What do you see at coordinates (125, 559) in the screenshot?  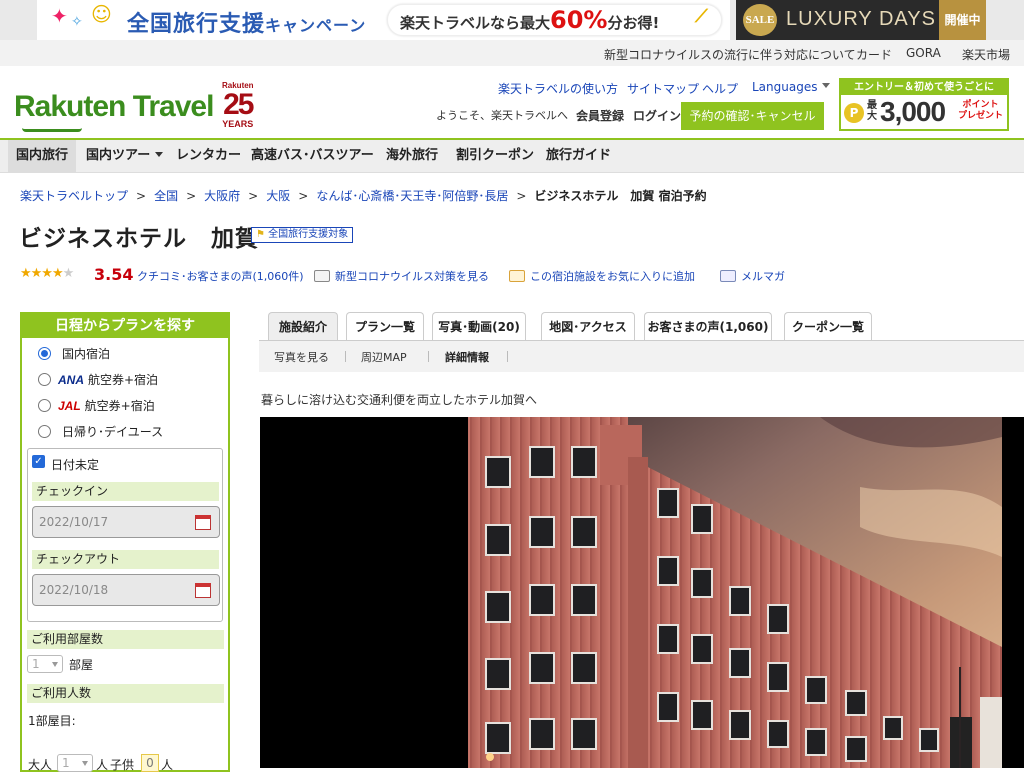 I see `checkout-label: チェックアウト` at bounding box center [125, 559].